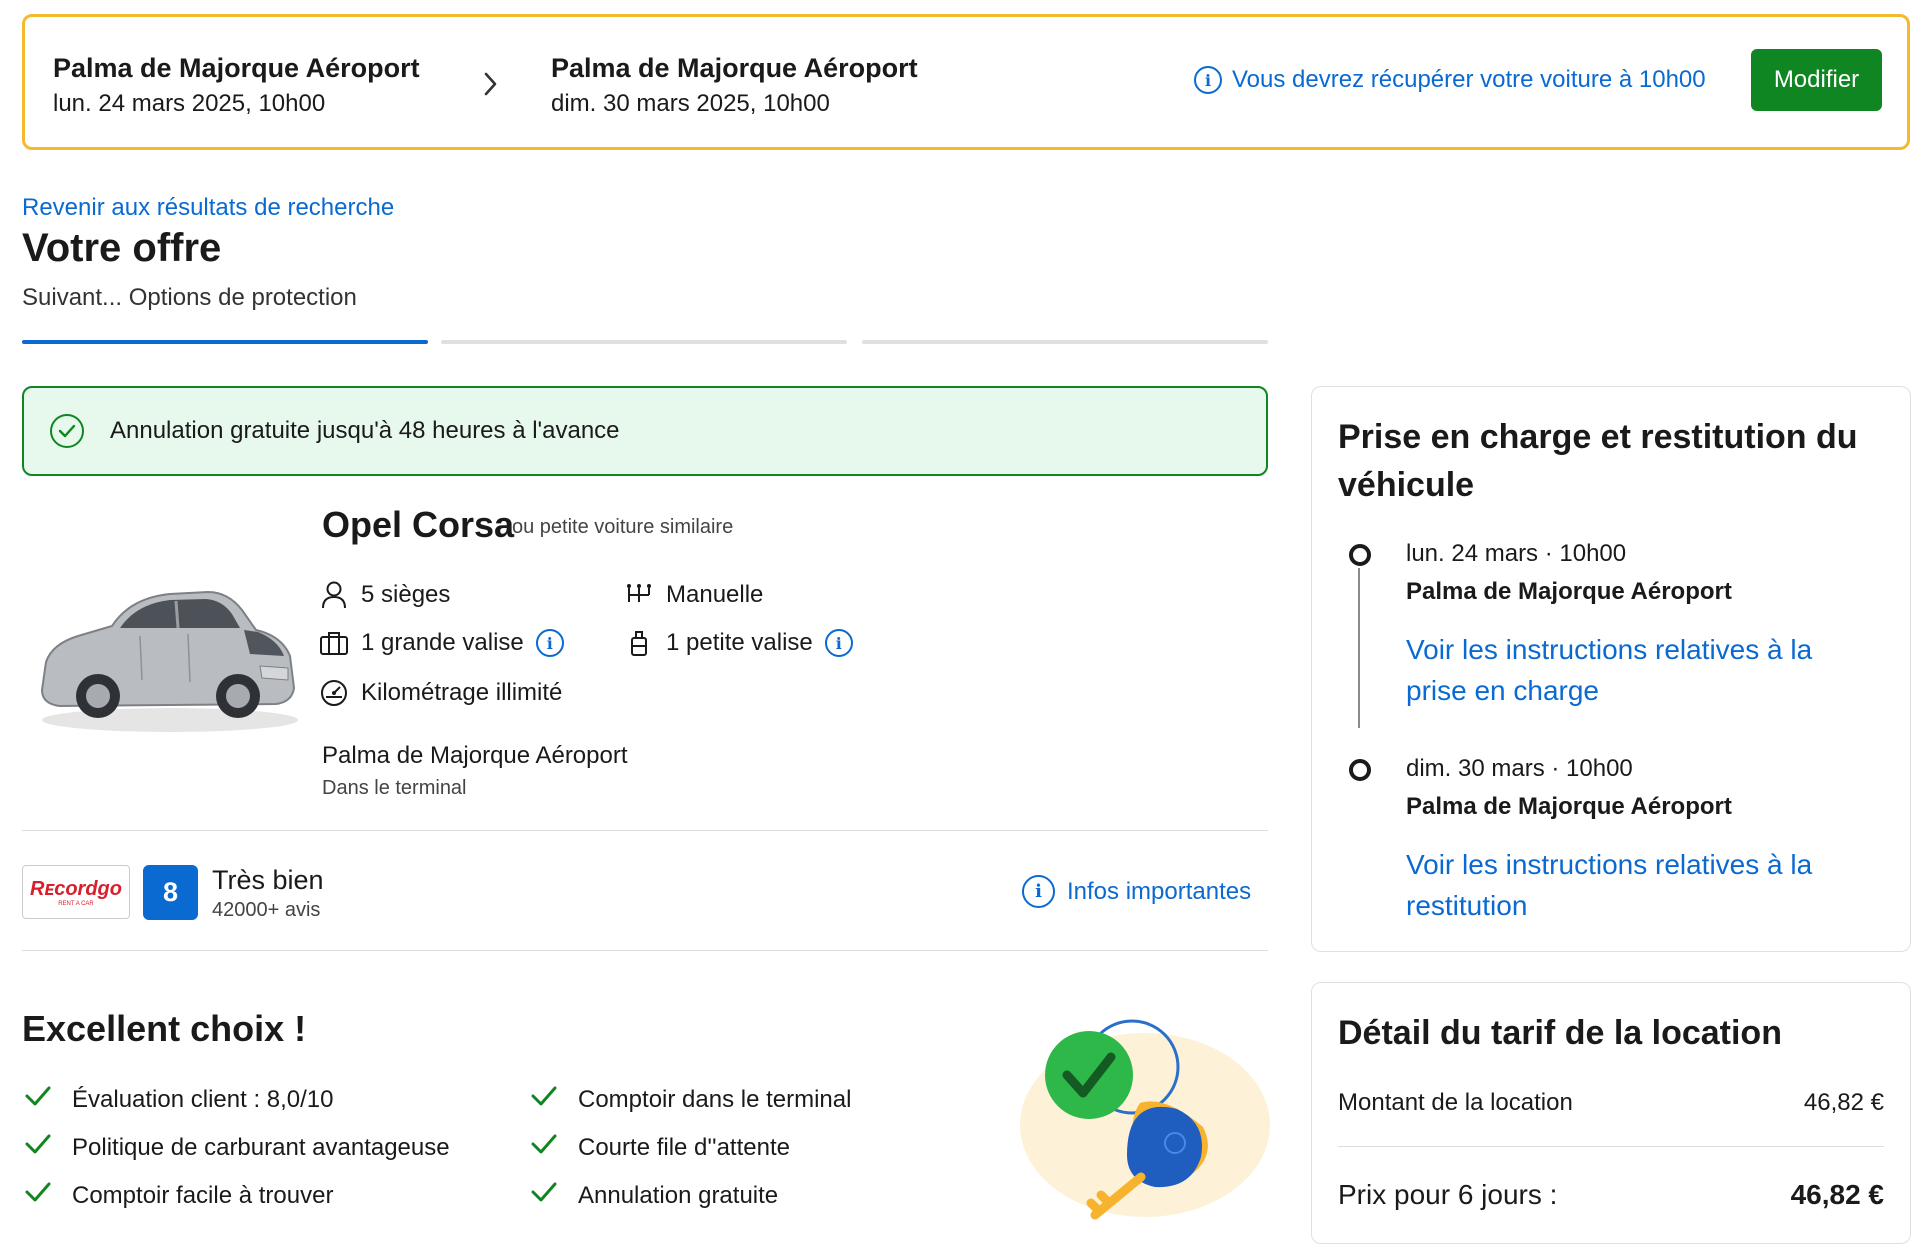 Image resolution: width=1920 pixels, height=1253 pixels. What do you see at coordinates (1516, 553) in the screenshot?
I see `pickup-date: lun. 24 mars · 10h00` at bounding box center [1516, 553].